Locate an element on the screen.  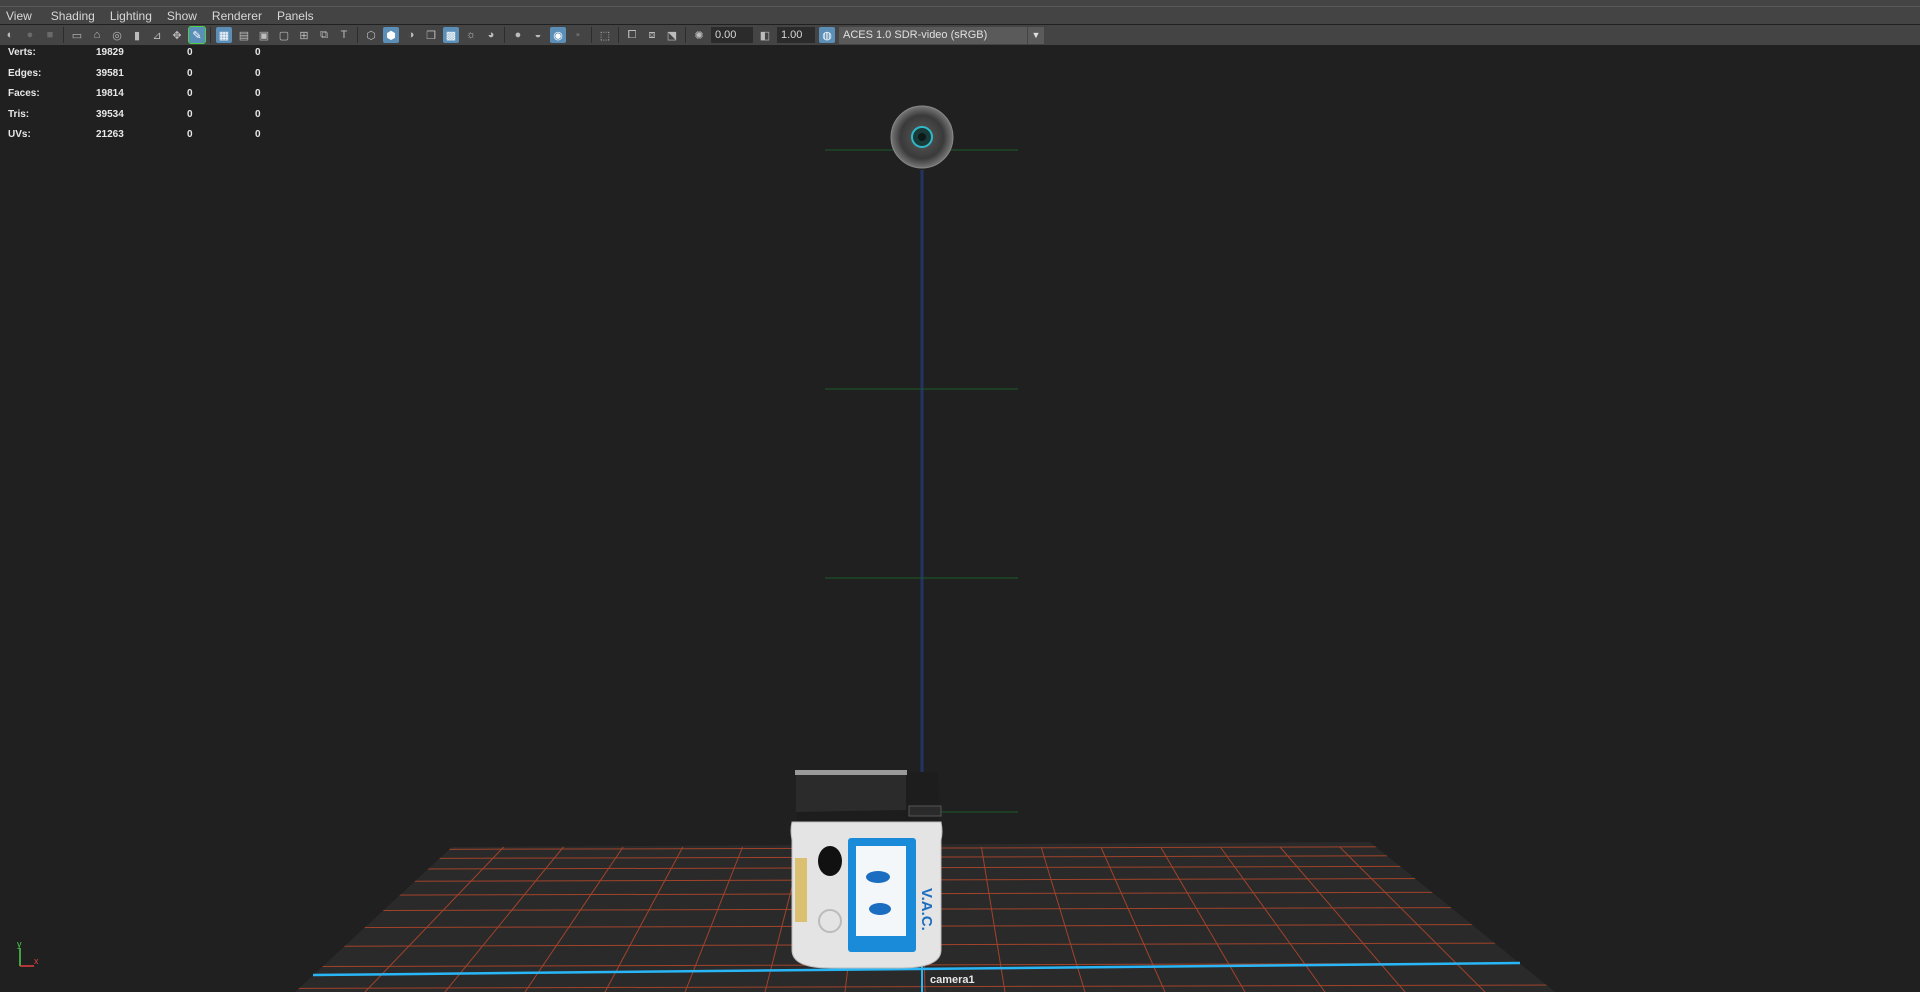
color-management-icon: ◍ is located at coordinates (827, 35).